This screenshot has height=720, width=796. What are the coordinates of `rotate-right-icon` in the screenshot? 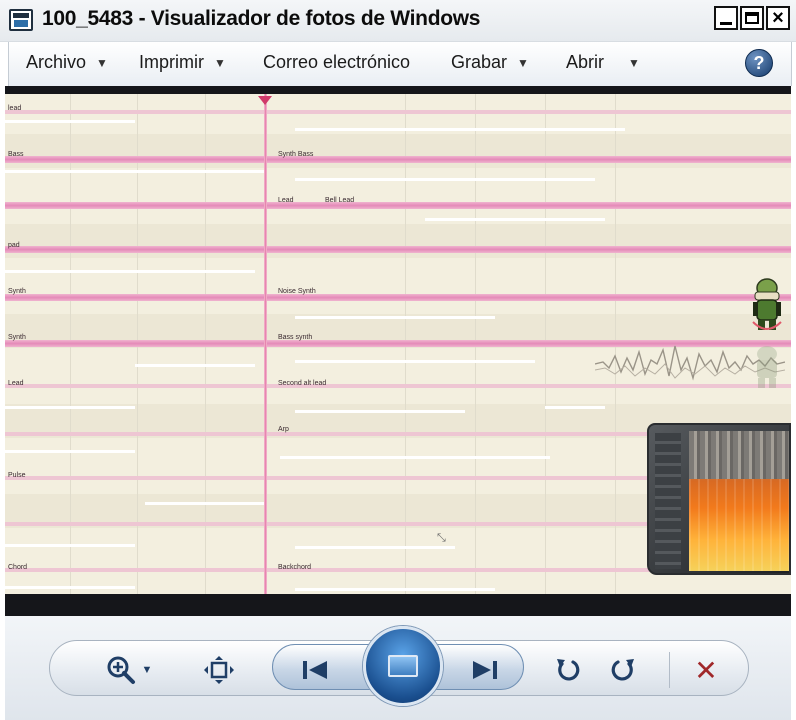 It's located at (622, 670).